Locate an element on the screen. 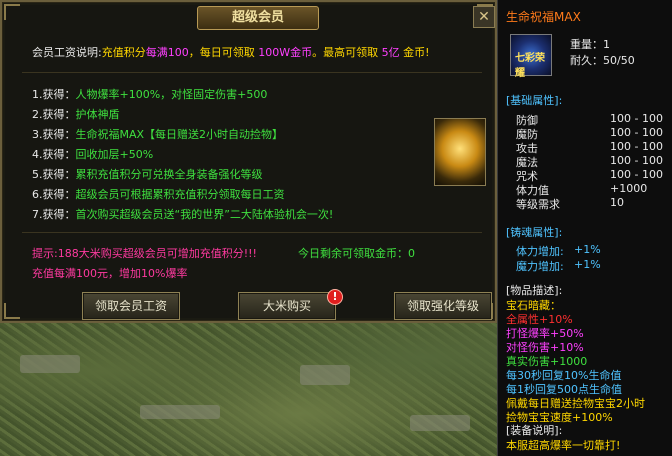 The image size is (672, 456). benefit-item: 2.获得：护体神盾 is located at coordinates (76, 114).